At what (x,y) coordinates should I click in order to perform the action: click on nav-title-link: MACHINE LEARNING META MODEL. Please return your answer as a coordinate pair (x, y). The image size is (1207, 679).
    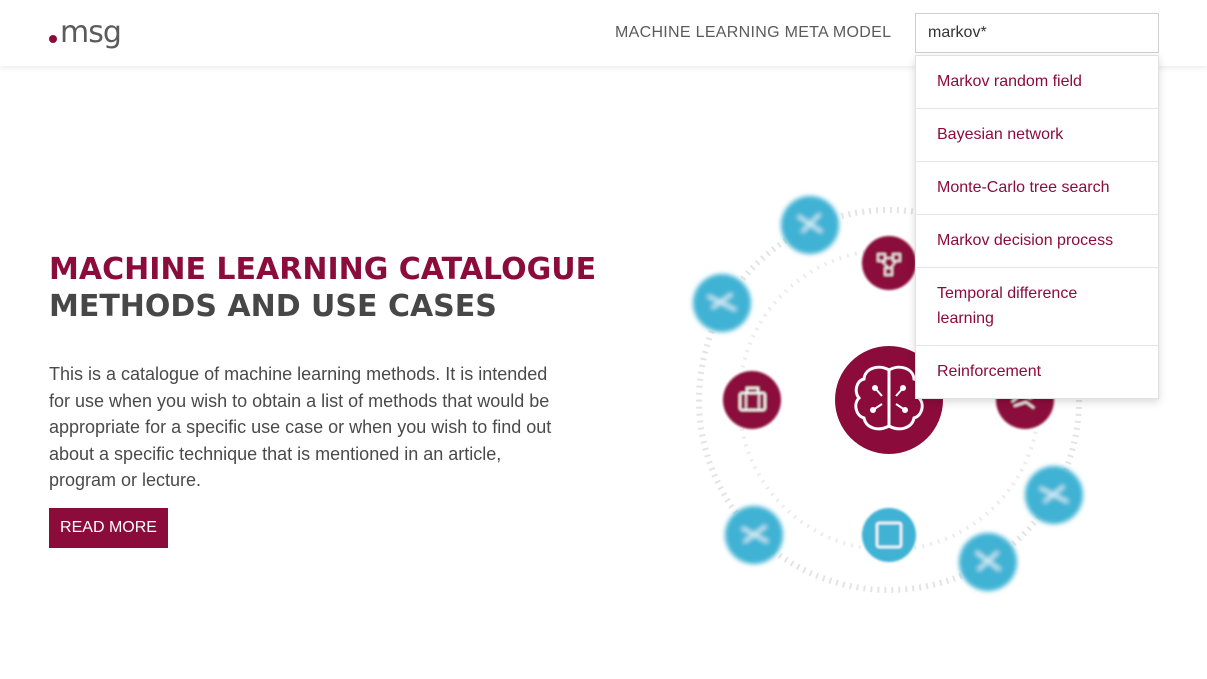
    Looking at the image, I should click on (753, 33).